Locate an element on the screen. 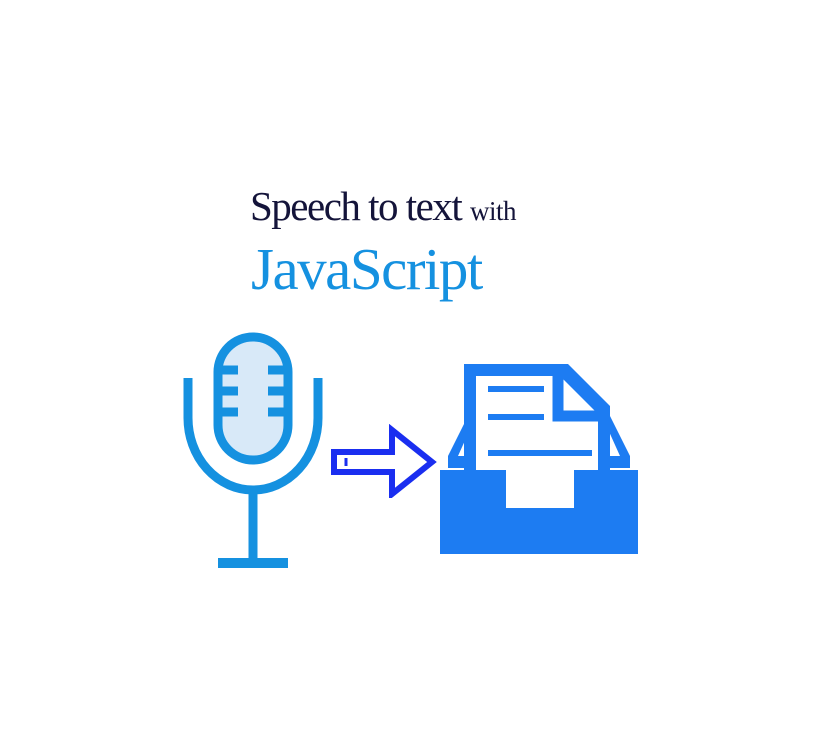 This screenshot has width=838, height=744. right-arrow-icon is located at coordinates (384, 461).